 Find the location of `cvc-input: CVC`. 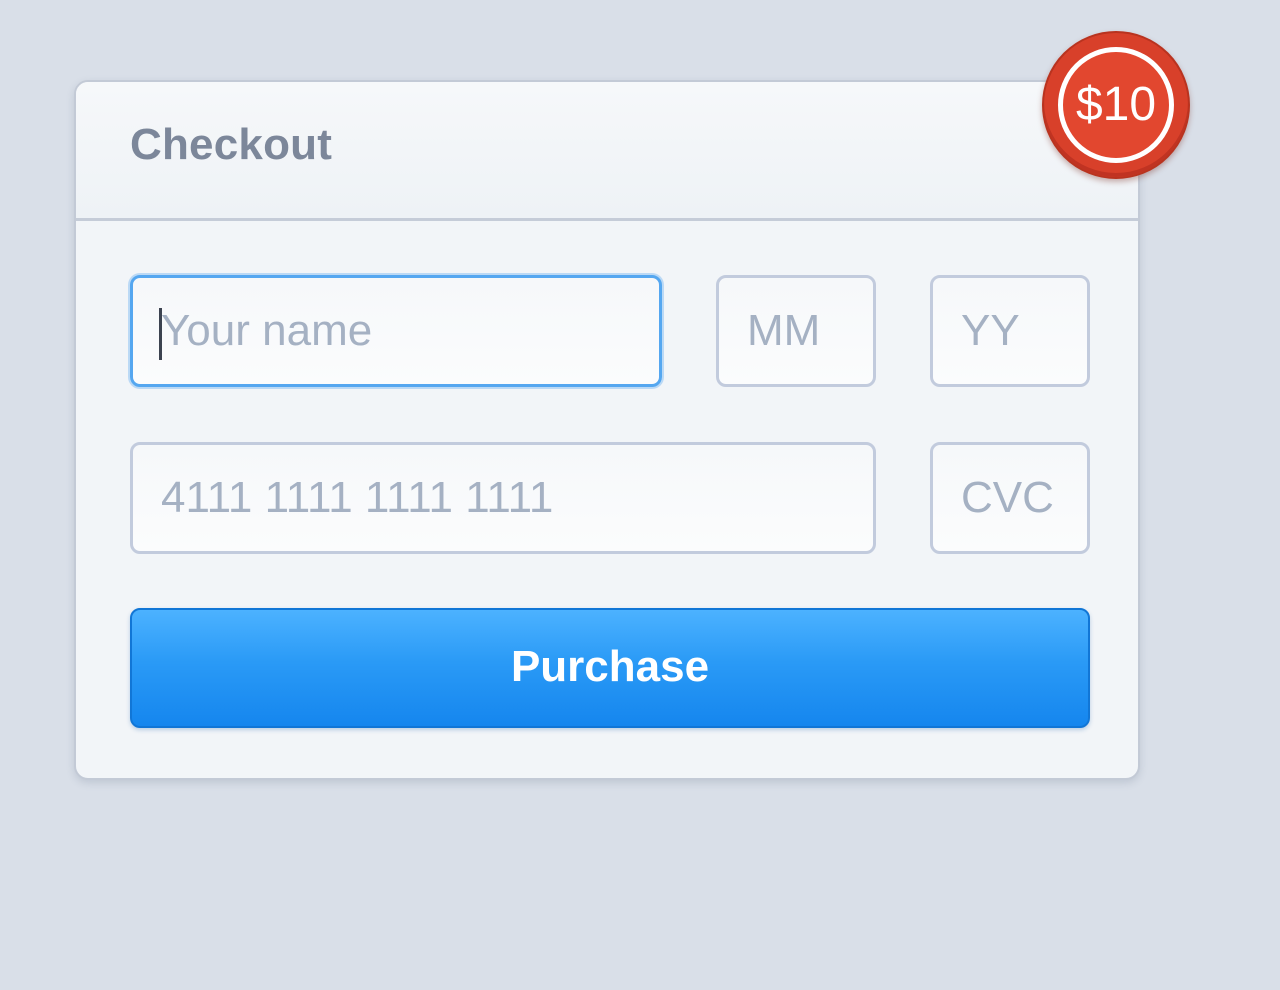

cvc-input: CVC is located at coordinates (1010, 498).